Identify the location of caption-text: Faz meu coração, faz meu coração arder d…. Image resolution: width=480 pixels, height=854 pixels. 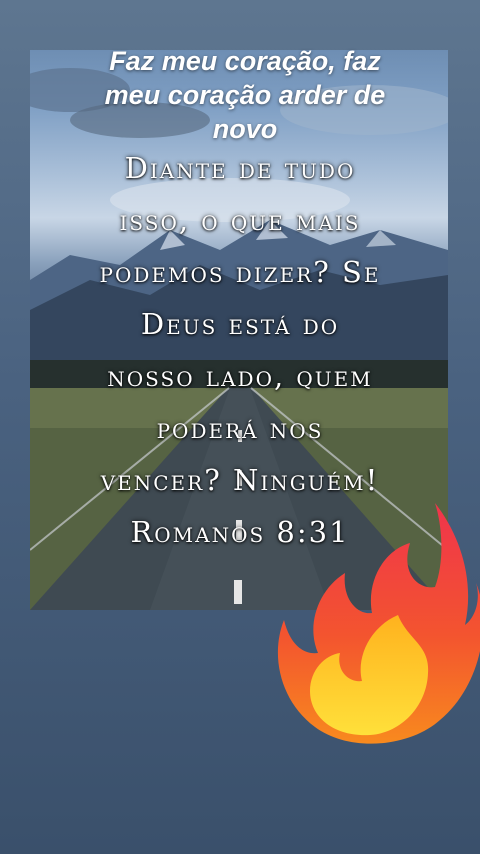
(245, 95).